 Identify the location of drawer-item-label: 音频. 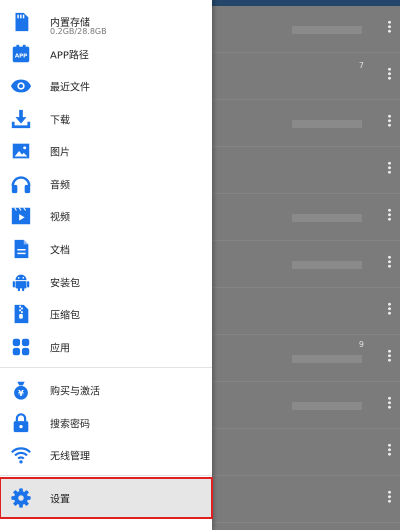
(60, 185).